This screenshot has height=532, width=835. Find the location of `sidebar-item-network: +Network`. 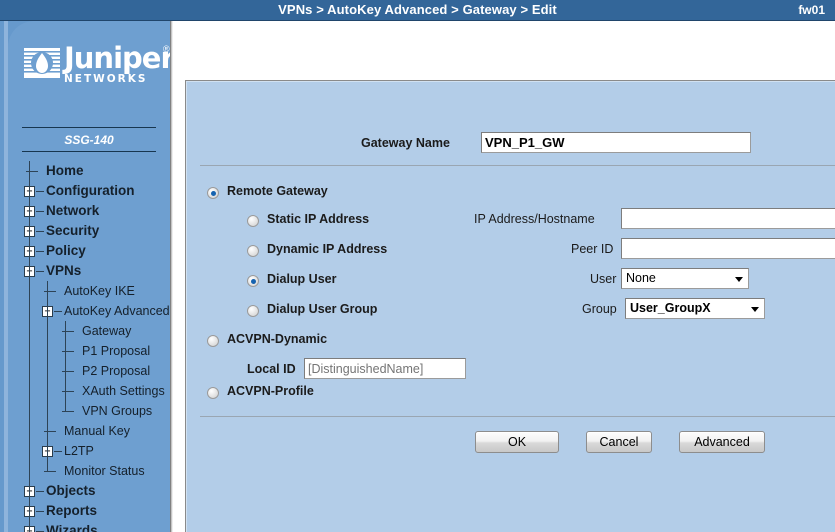

sidebar-item-network: +Network is located at coordinates (89, 211).